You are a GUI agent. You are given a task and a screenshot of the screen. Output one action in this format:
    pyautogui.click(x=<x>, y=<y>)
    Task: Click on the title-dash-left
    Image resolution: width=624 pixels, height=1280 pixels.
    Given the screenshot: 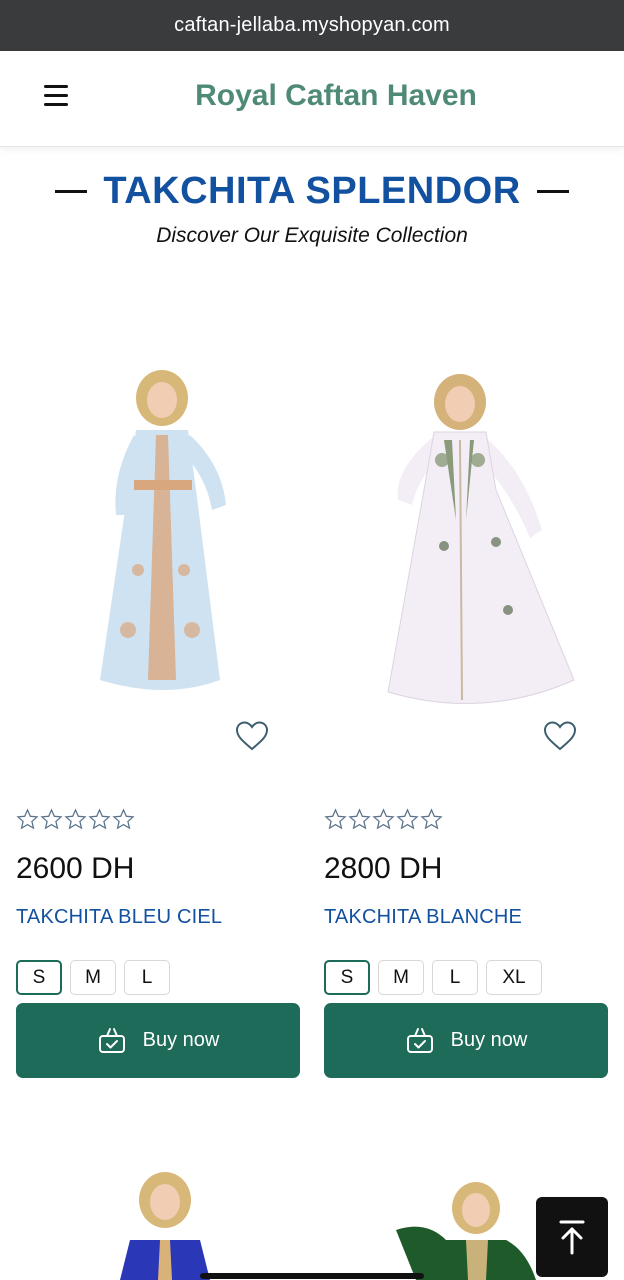 What is the action you would take?
    pyautogui.click(x=71, y=191)
    